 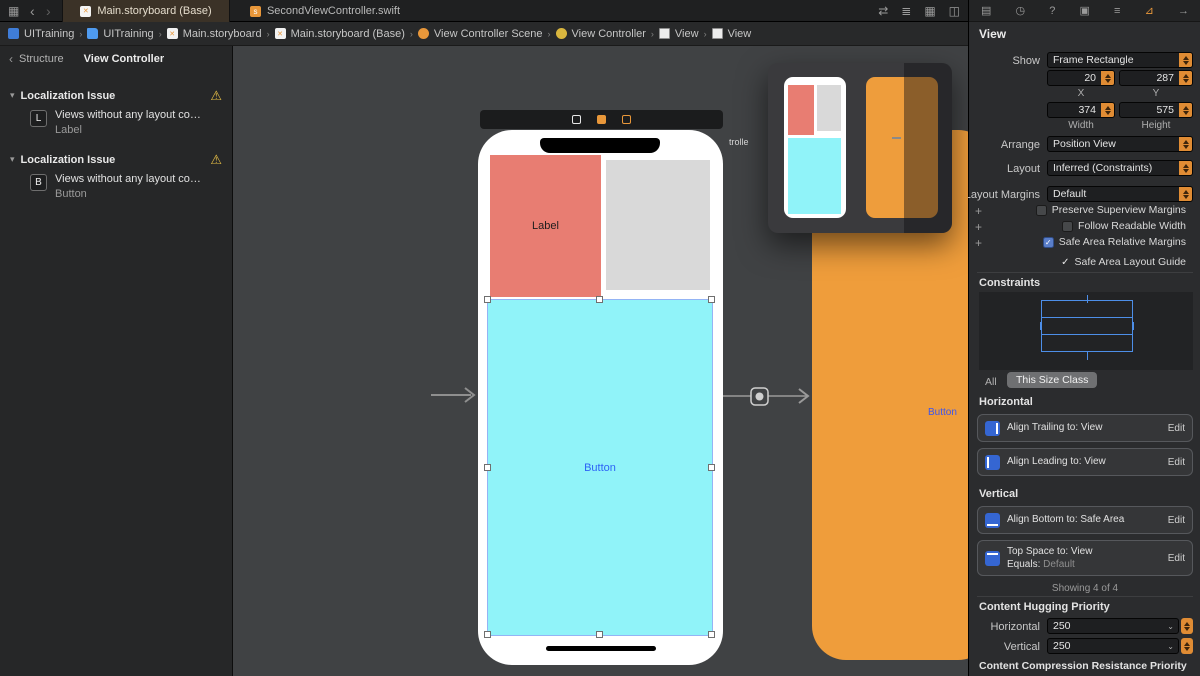 What do you see at coordinates (600, 467) in the screenshot?
I see `button-view-selected: Button` at bounding box center [600, 467].